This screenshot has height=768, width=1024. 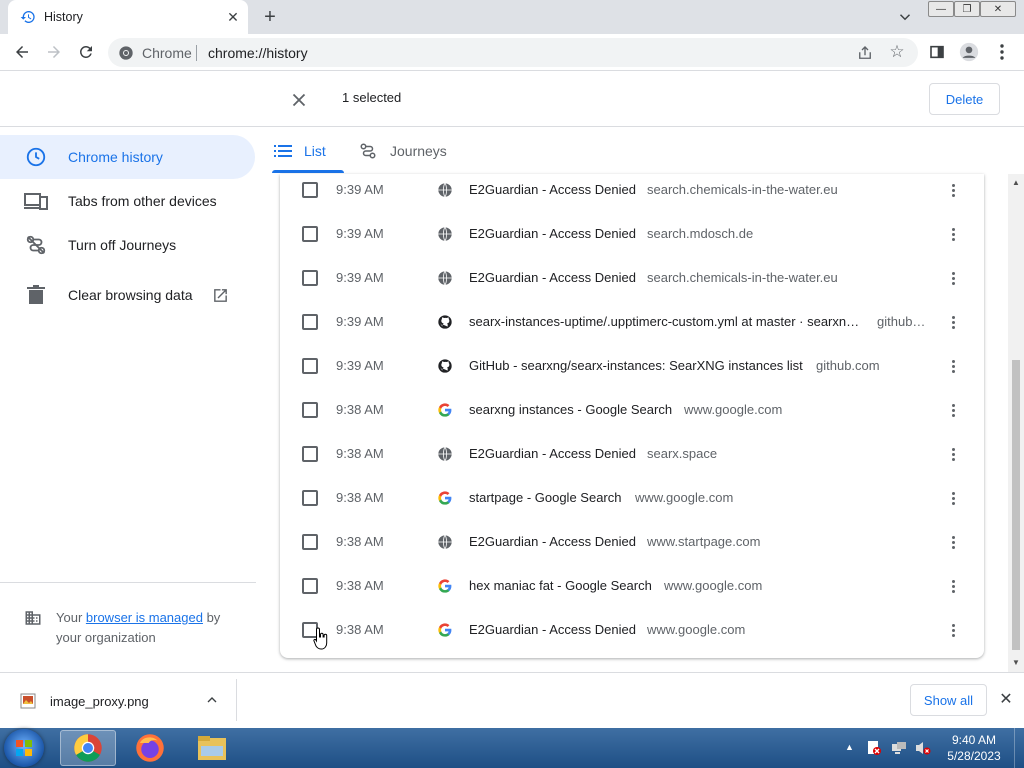 I want to click on delete-button: Delete, so click(x=964, y=99).